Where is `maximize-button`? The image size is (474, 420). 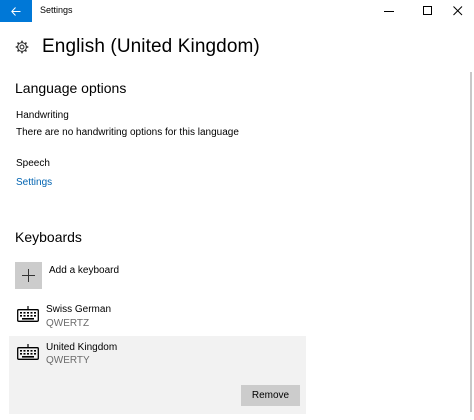
maximize-button is located at coordinates (428, 11).